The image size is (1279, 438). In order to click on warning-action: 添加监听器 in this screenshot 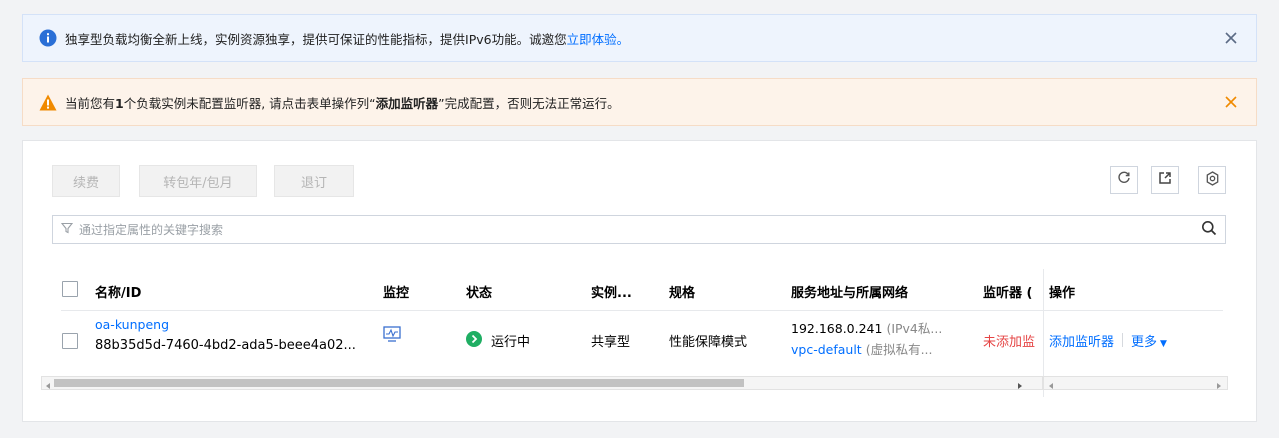, I will do `click(407, 103)`.